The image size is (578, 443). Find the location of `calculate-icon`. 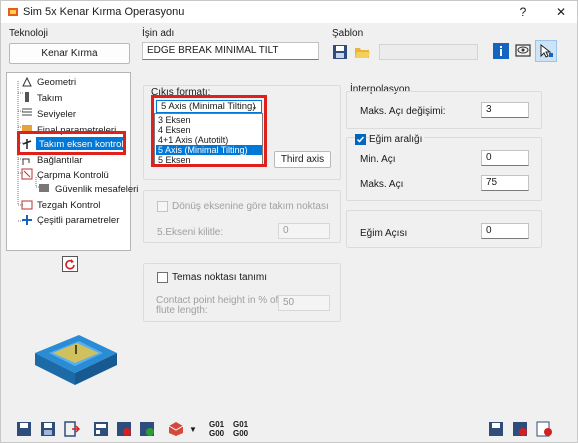

calculate-icon is located at coordinates (101, 429).